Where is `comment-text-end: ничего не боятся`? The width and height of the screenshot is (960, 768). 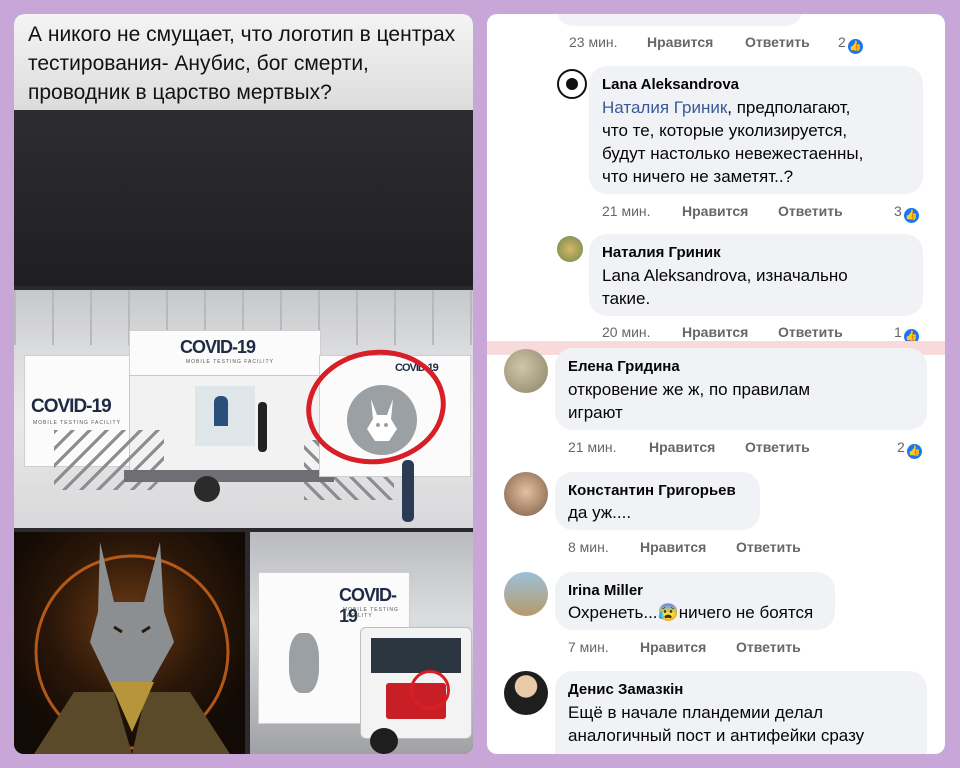
comment-text-end: ничего не боятся is located at coordinates (746, 612).